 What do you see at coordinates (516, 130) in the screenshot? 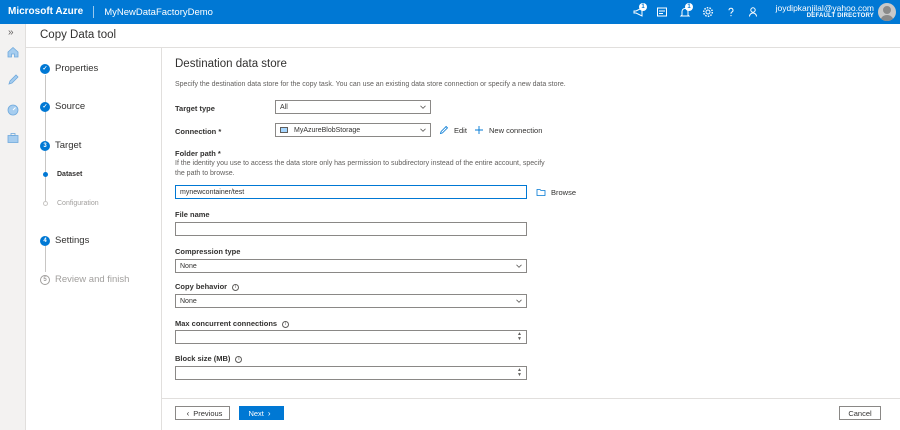
I see `new-connection-label: New connection` at bounding box center [516, 130].